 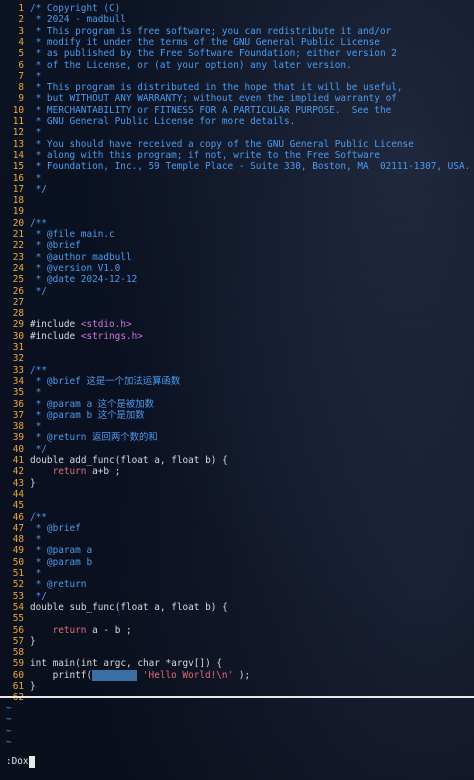 What do you see at coordinates (237, 200) in the screenshot?
I see `code-line: 18` at bounding box center [237, 200].